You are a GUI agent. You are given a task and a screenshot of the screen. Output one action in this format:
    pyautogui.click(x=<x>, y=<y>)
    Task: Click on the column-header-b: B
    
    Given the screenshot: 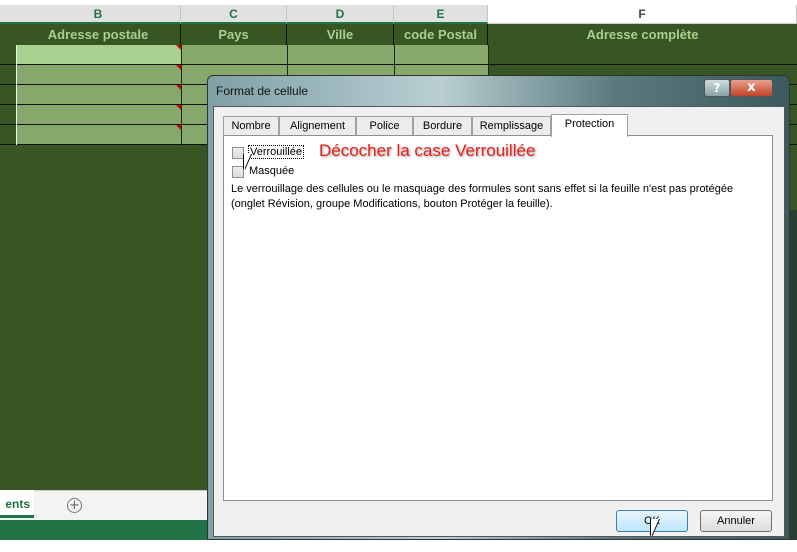 What is the action you would take?
    pyautogui.click(x=98, y=14)
    